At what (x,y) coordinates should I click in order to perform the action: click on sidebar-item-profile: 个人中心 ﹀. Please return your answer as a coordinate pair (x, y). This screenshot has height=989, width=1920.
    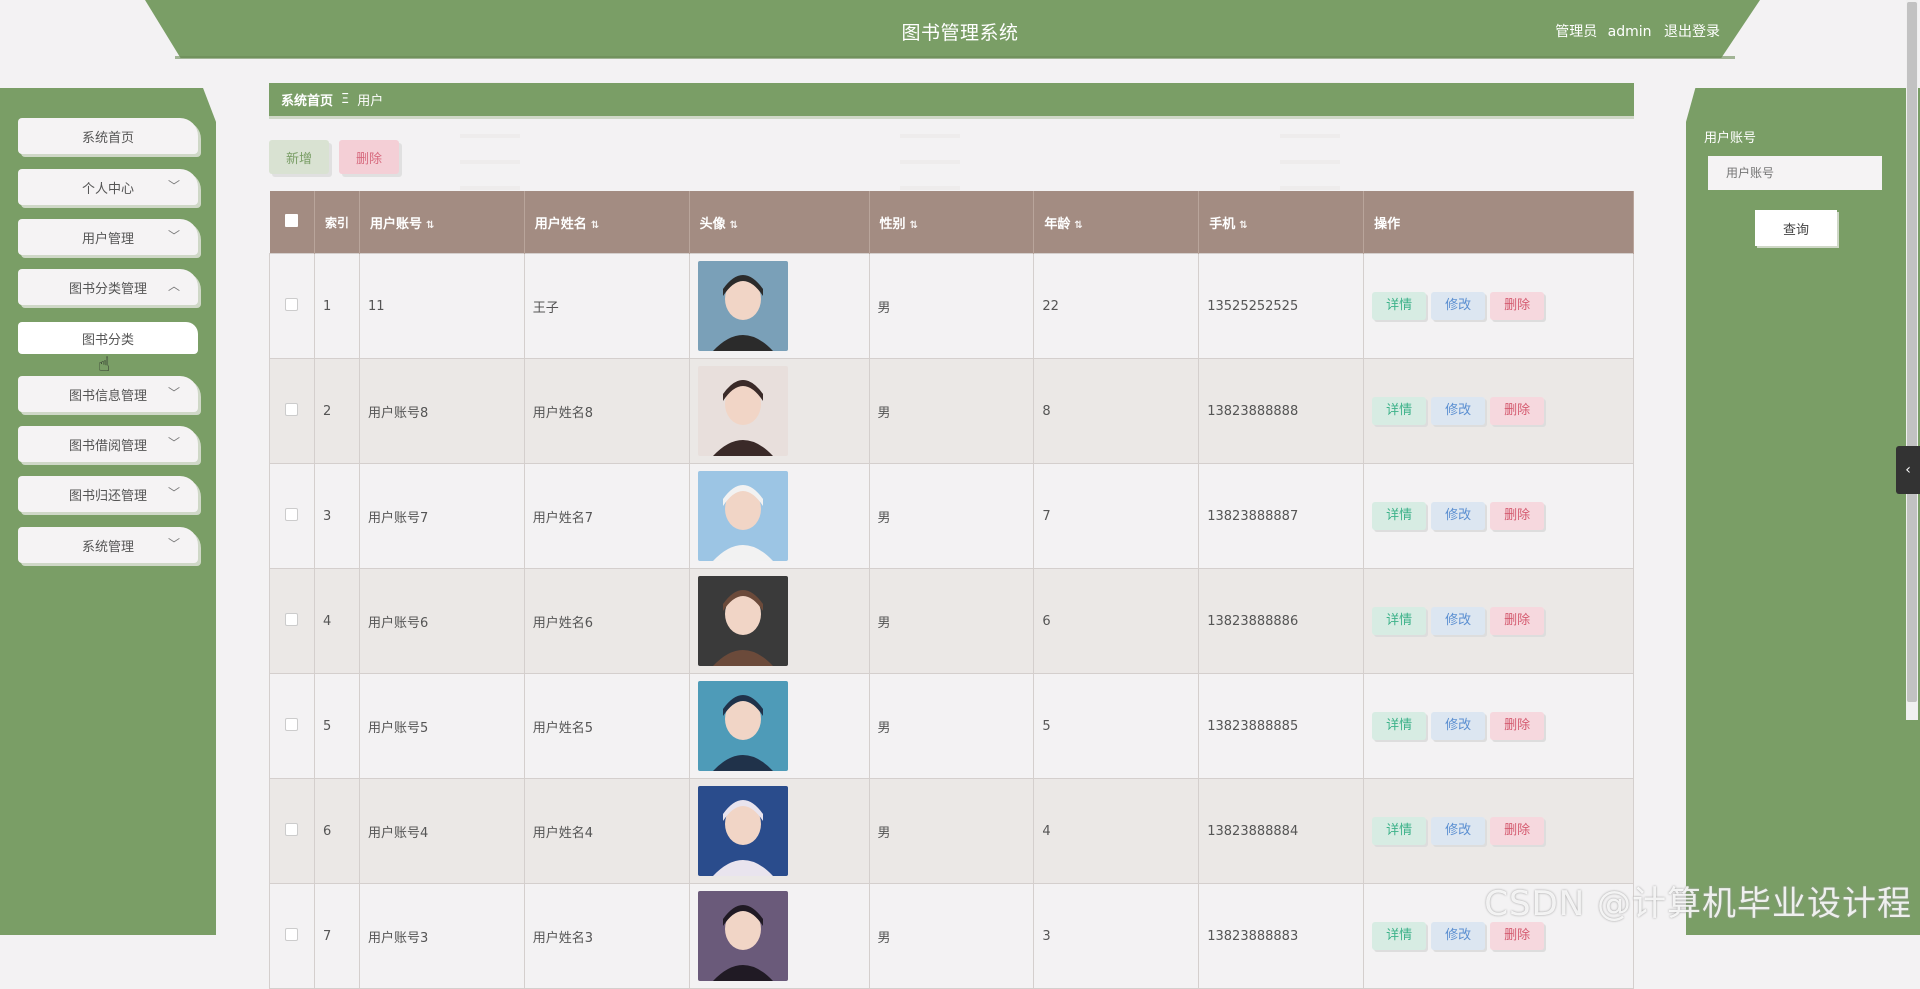
    Looking at the image, I should click on (108, 187).